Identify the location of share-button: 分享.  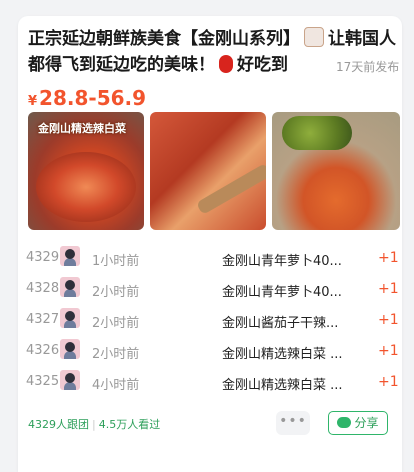
(358, 423).